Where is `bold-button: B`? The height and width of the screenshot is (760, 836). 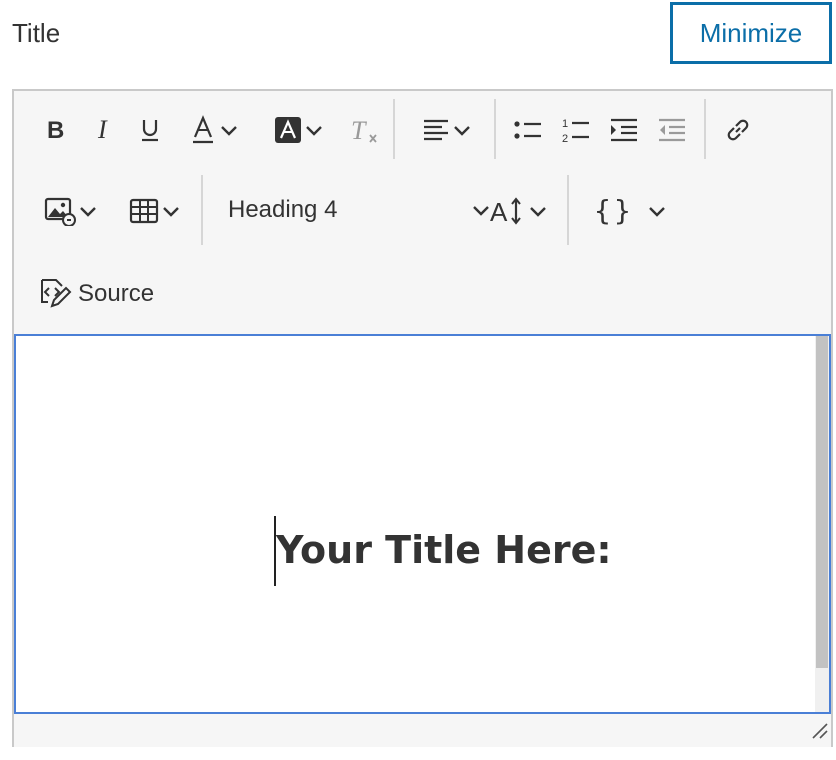 bold-button: B is located at coordinates (56, 130).